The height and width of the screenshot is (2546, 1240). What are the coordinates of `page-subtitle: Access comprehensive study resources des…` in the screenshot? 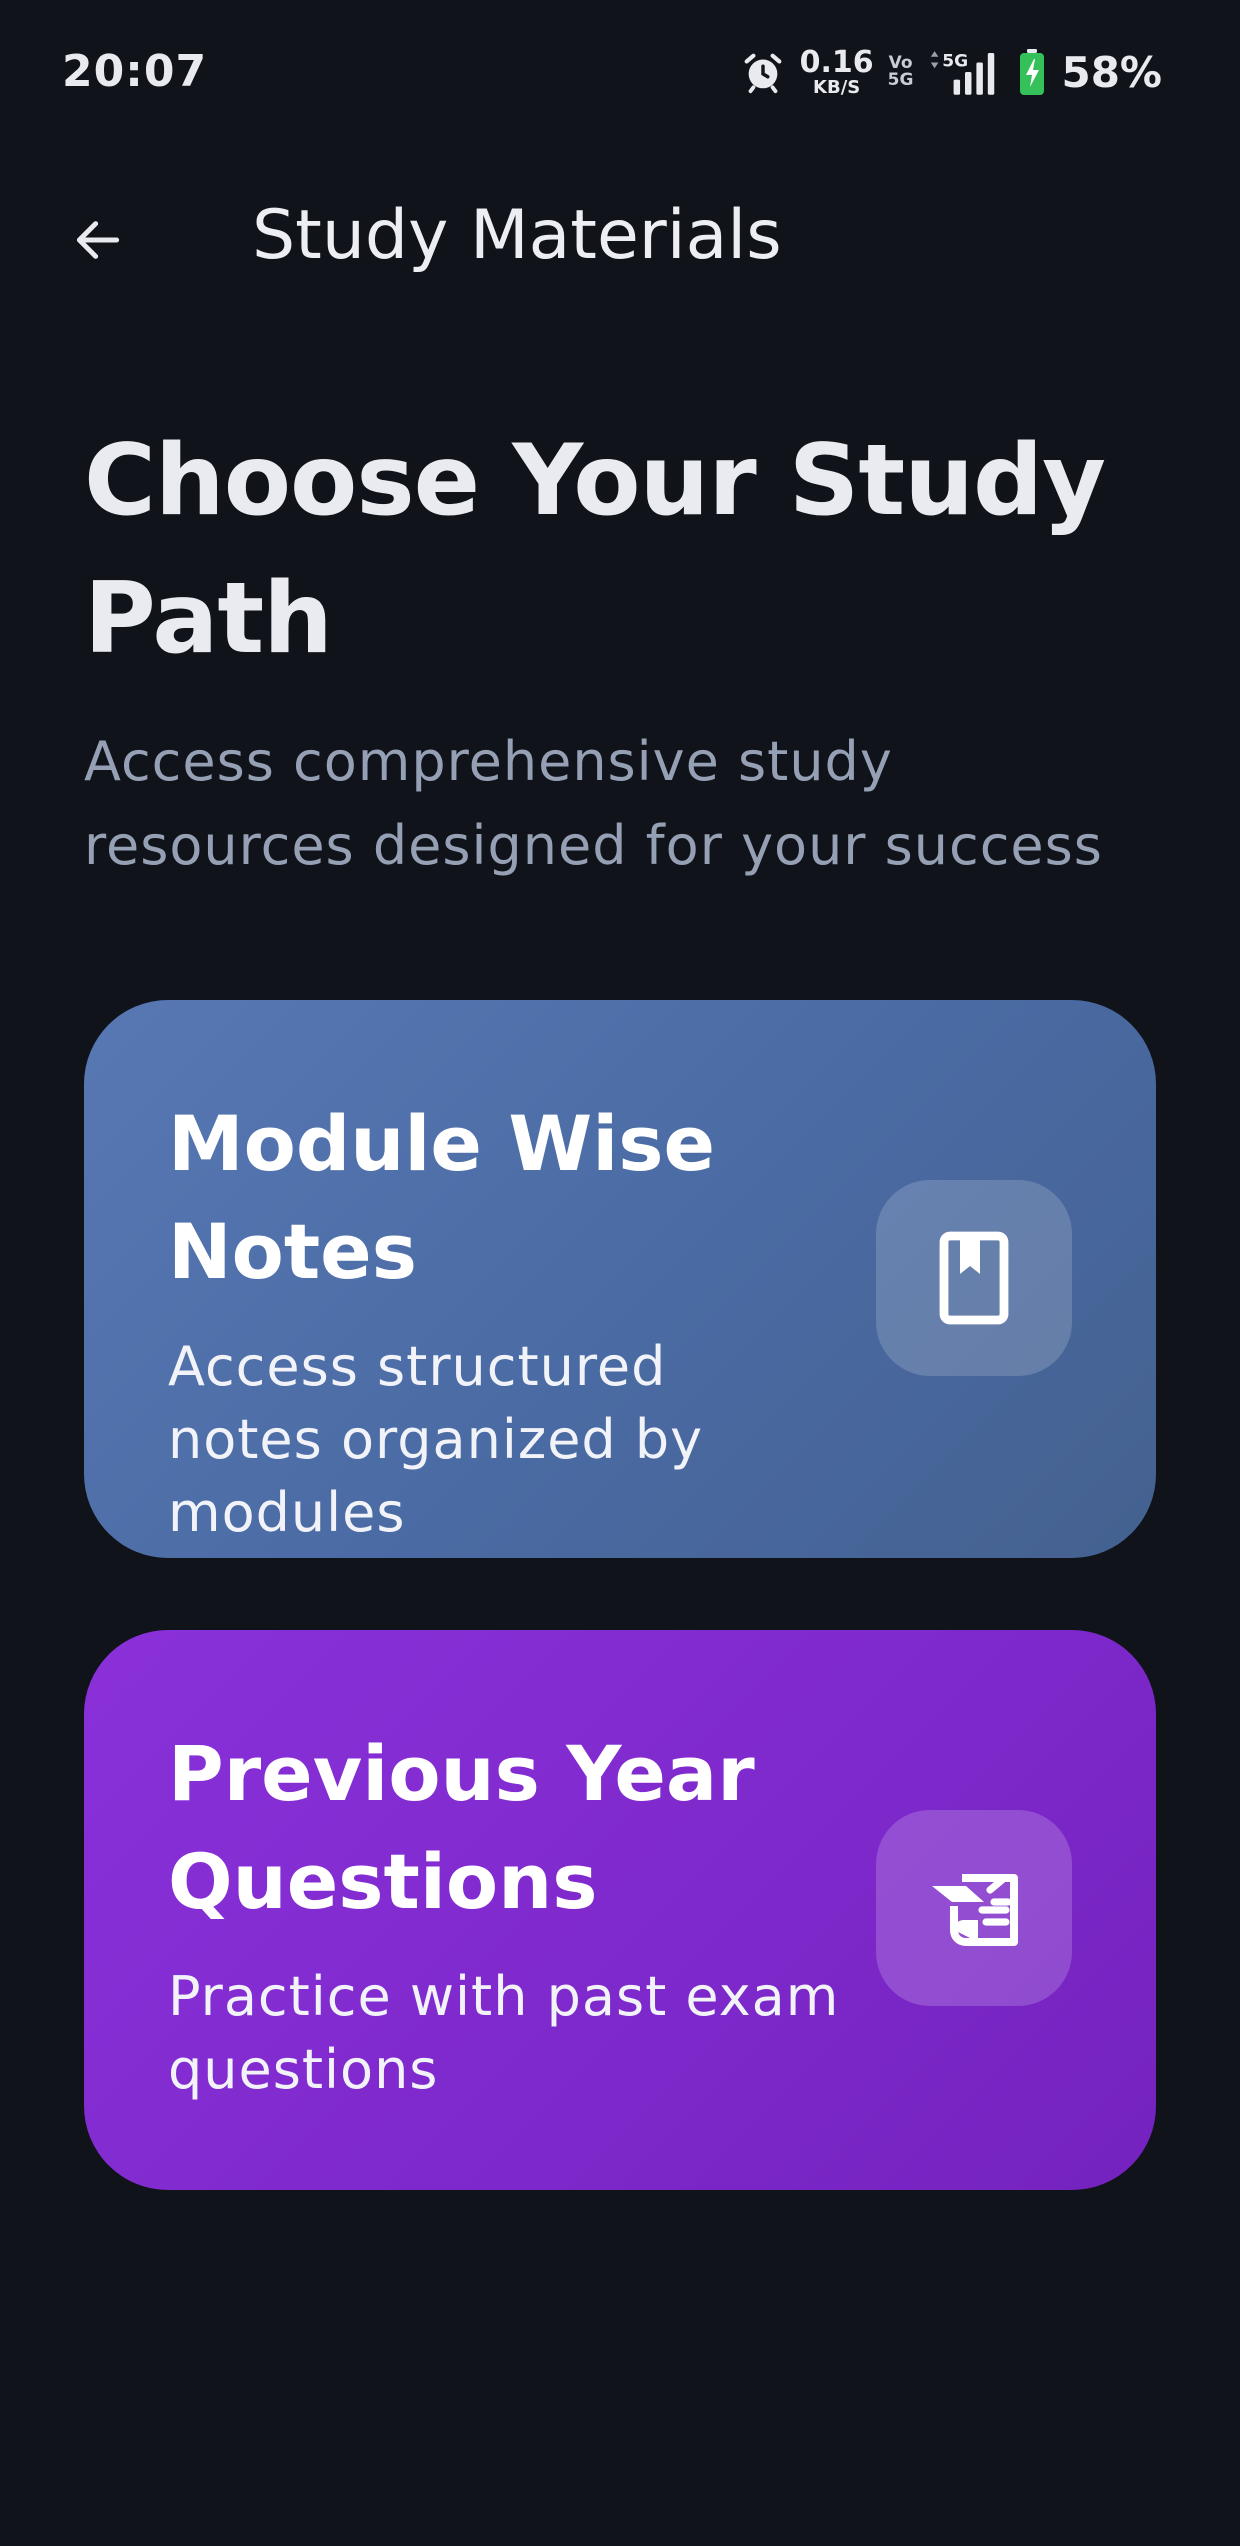 It's located at (593, 803).